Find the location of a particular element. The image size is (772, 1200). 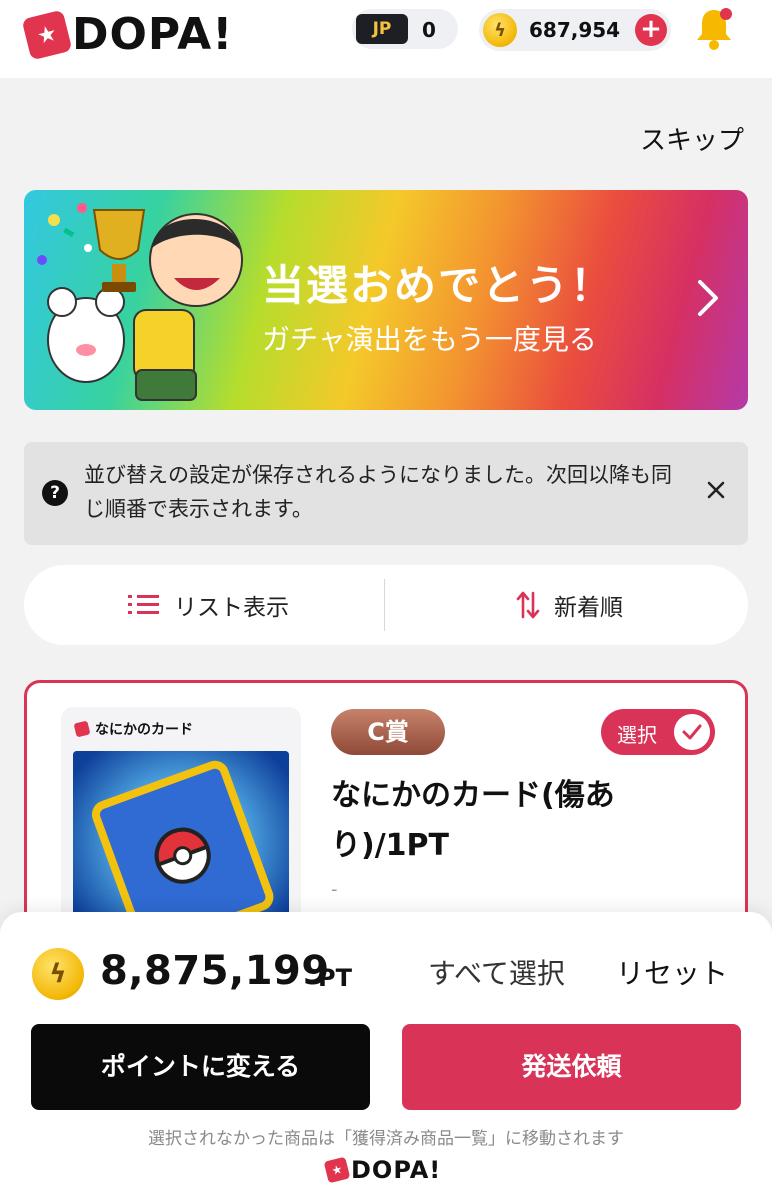

check-icon is located at coordinates (692, 732).